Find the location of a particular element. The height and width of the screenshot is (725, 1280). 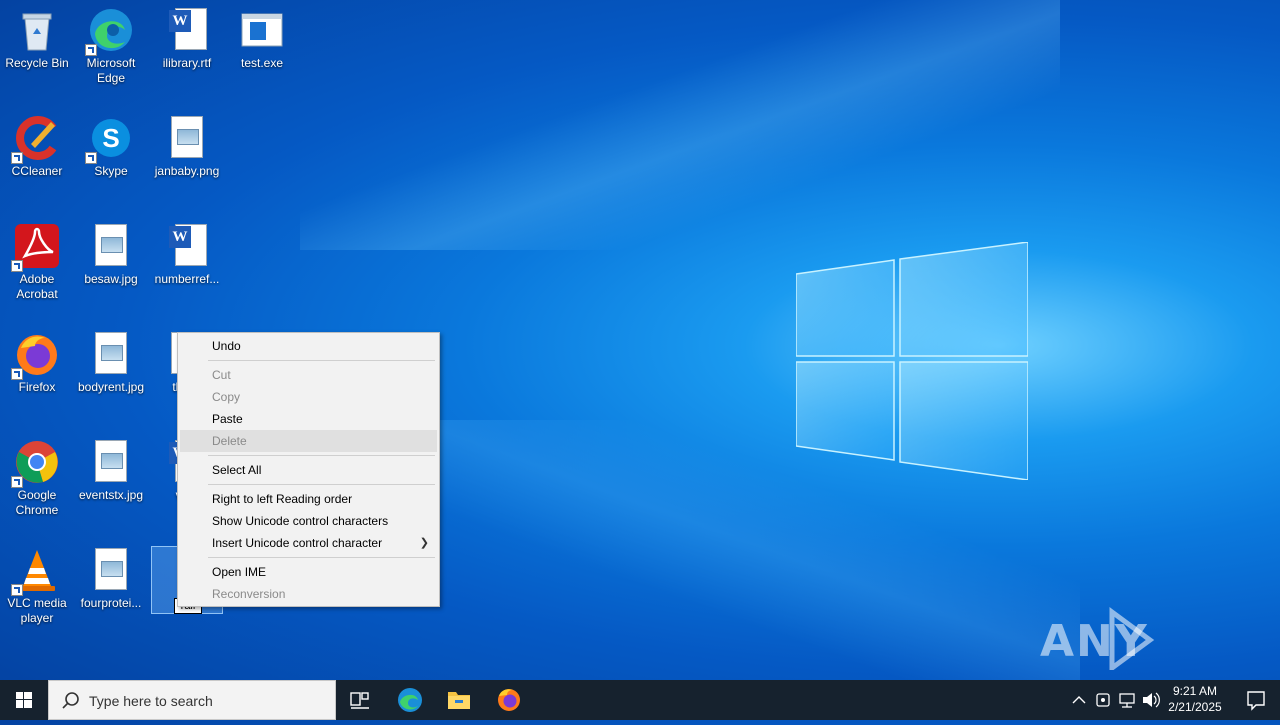

menu-item-insert-unicode-control: Insert Unicode control character ❯ is located at coordinates (308, 543).